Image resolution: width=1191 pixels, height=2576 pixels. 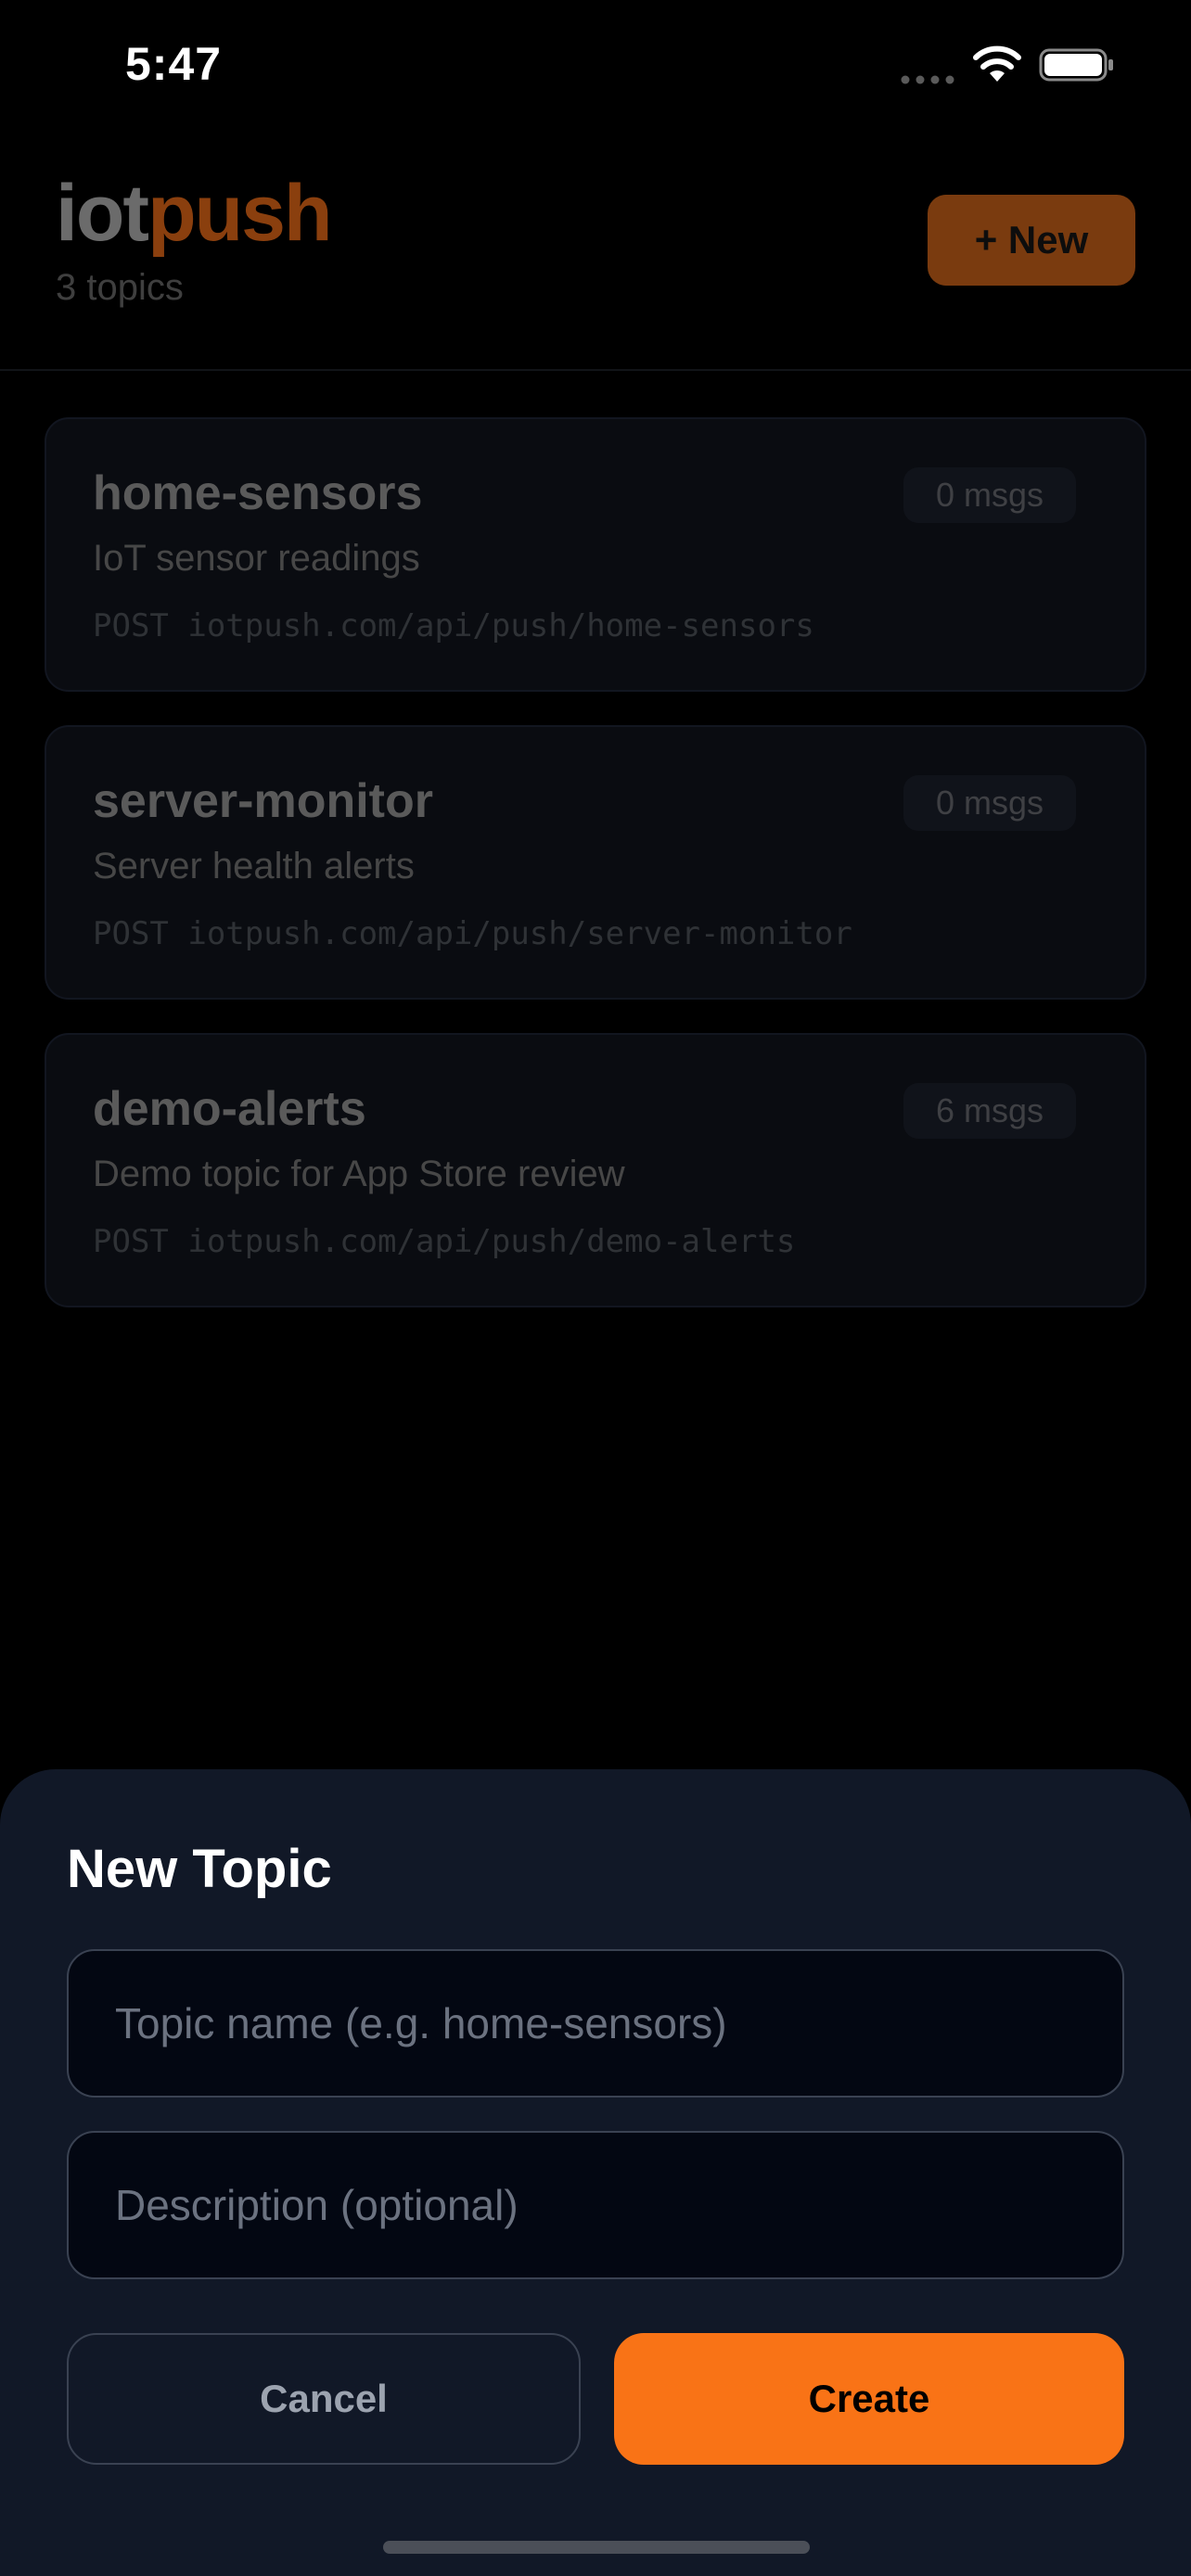 What do you see at coordinates (989, 1111) in the screenshot?
I see `message-count-badge: 6 msgs` at bounding box center [989, 1111].